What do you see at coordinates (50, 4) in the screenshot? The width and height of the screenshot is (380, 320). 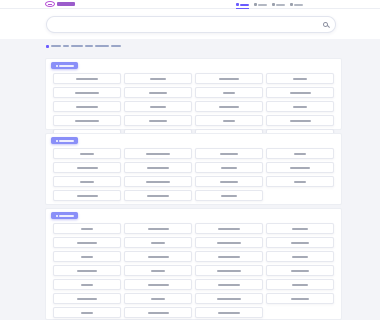 I see `logo-mark-icon` at bounding box center [50, 4].